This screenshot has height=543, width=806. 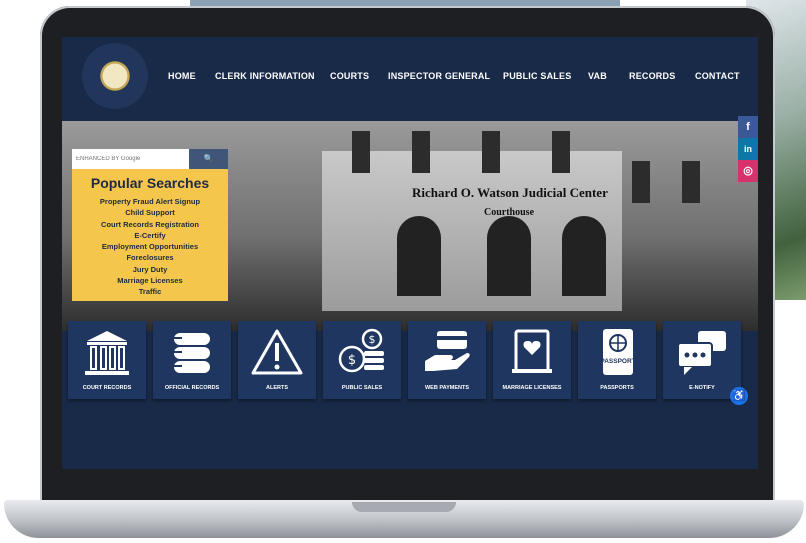 What do you see at coordinates (510, 192) in the screenshot?
I see `courthouse-sign: Richard O. Watson Judicial Center` at bounding box center [510, 192].